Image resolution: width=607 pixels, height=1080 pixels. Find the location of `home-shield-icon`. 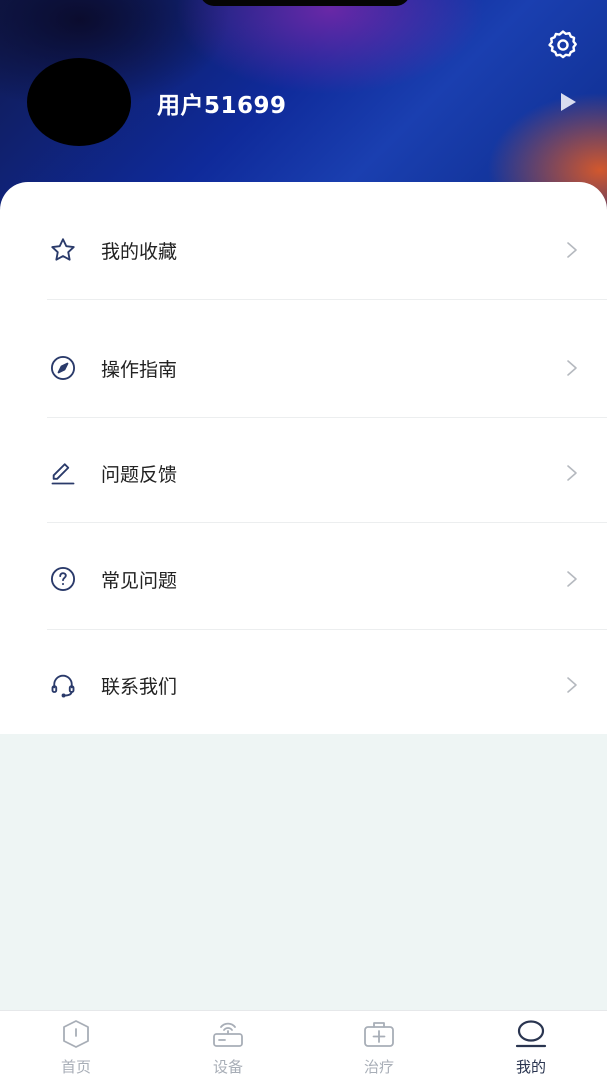

home-shield-icon is located at coordinates (76, 1034).